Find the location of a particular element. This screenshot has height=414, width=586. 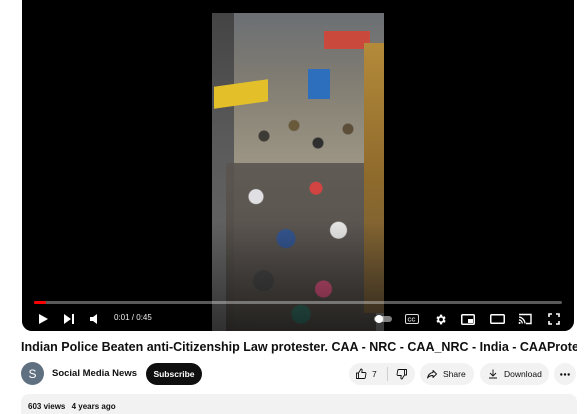

fullscreen-icon is located at coordinates (554, 319).